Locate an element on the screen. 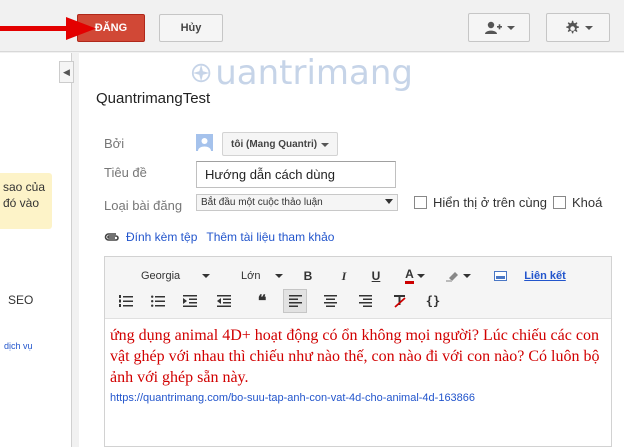 This screenshot has width=624, height=447. post-type-select: Bắt đầu một cuộc thảo luận is located at coordinates (297, 202).